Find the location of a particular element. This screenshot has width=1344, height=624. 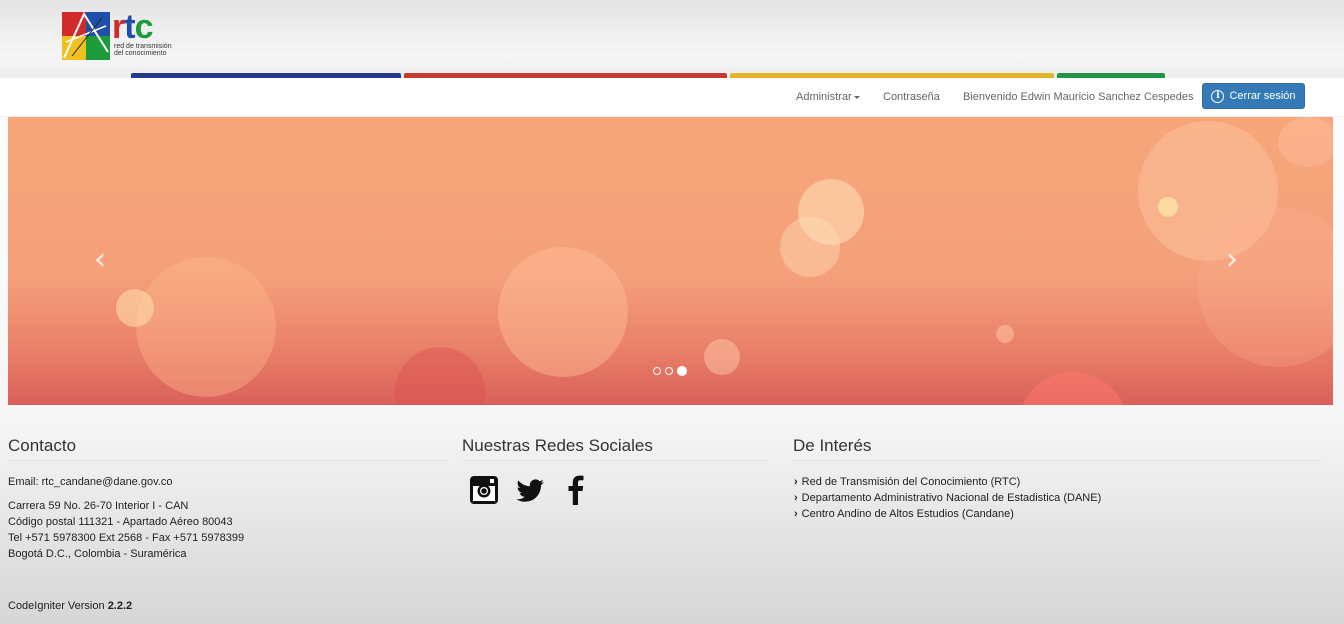

twitter-icon is located at coordinates (530, 490).